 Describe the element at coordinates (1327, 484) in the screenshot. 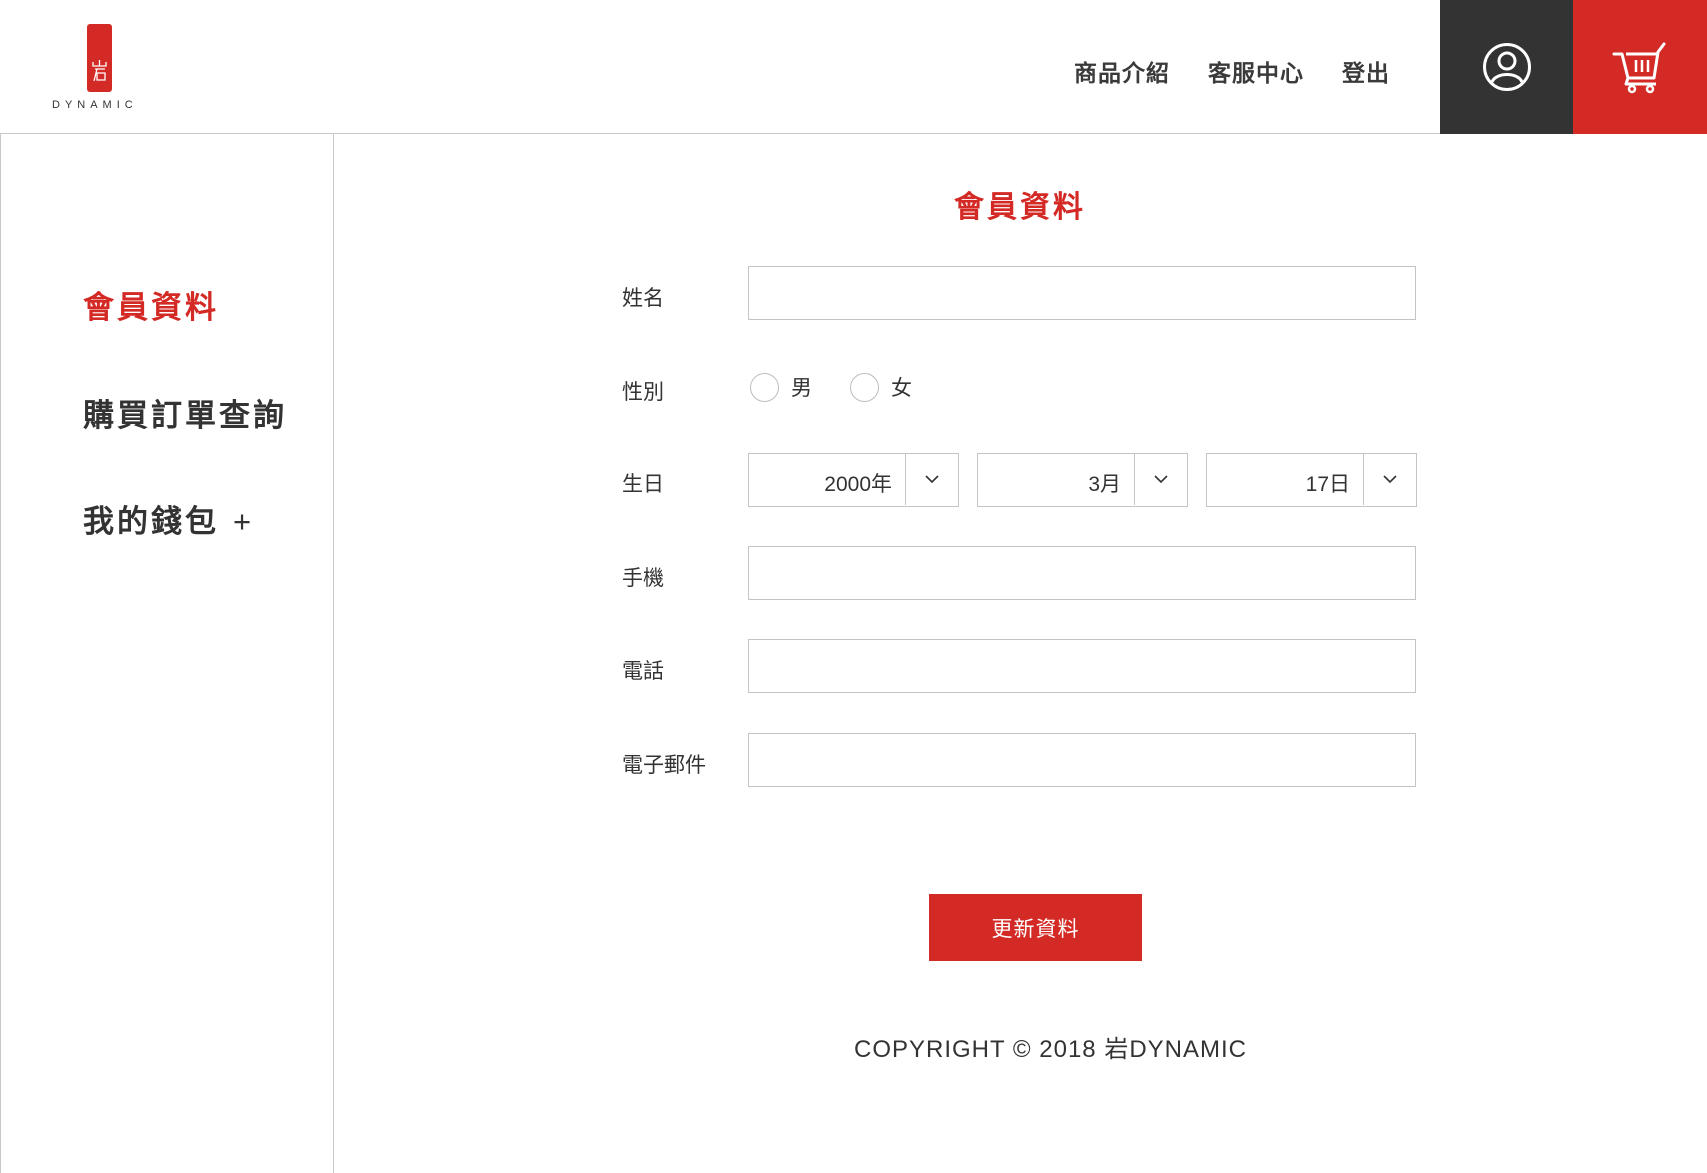

I see `birth-day-value: 17日` at that location.